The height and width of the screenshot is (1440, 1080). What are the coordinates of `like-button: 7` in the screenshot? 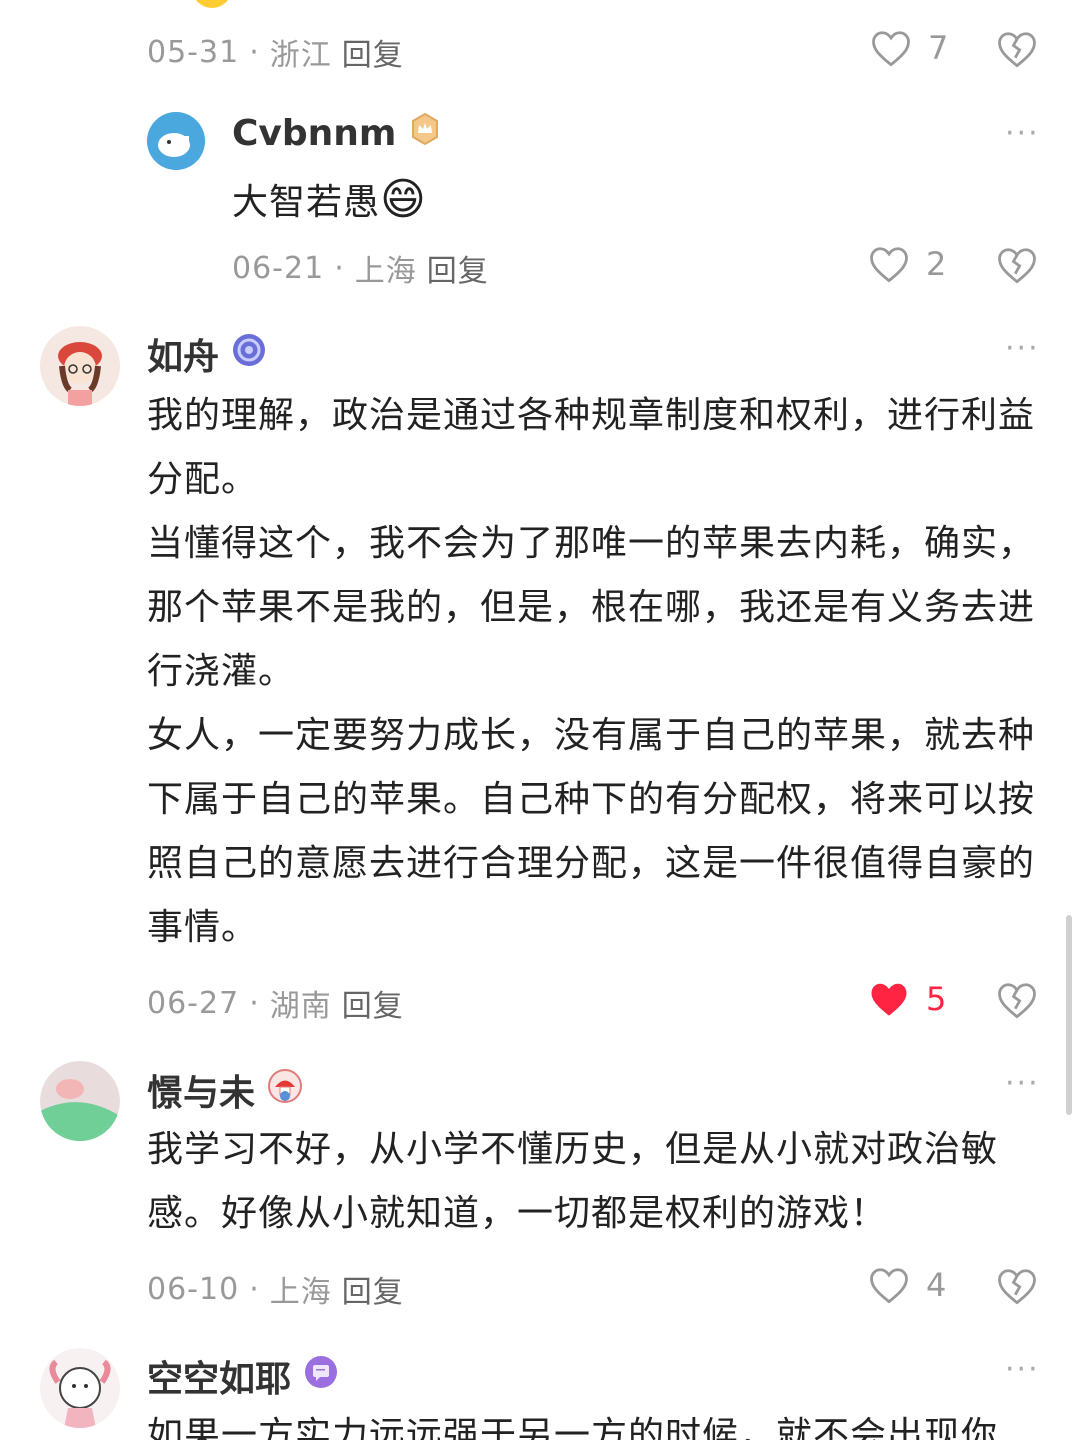 It's located at (909, 48).